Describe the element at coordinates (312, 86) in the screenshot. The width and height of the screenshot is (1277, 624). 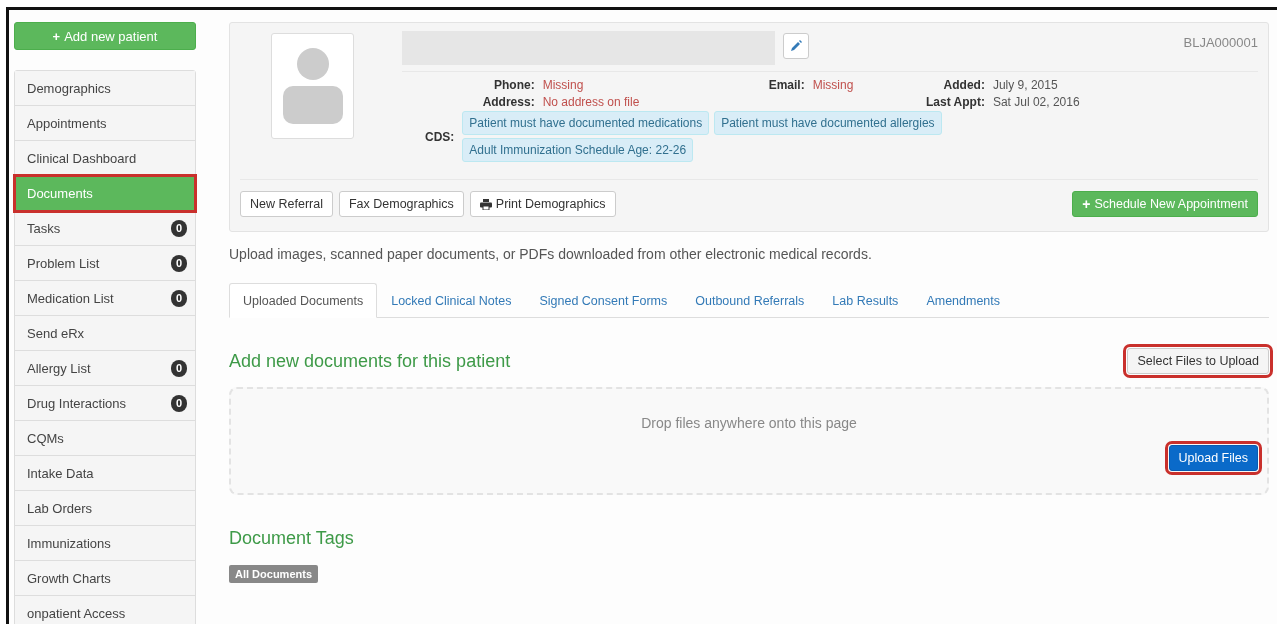
I see `person-silhouette-icon` at that location.